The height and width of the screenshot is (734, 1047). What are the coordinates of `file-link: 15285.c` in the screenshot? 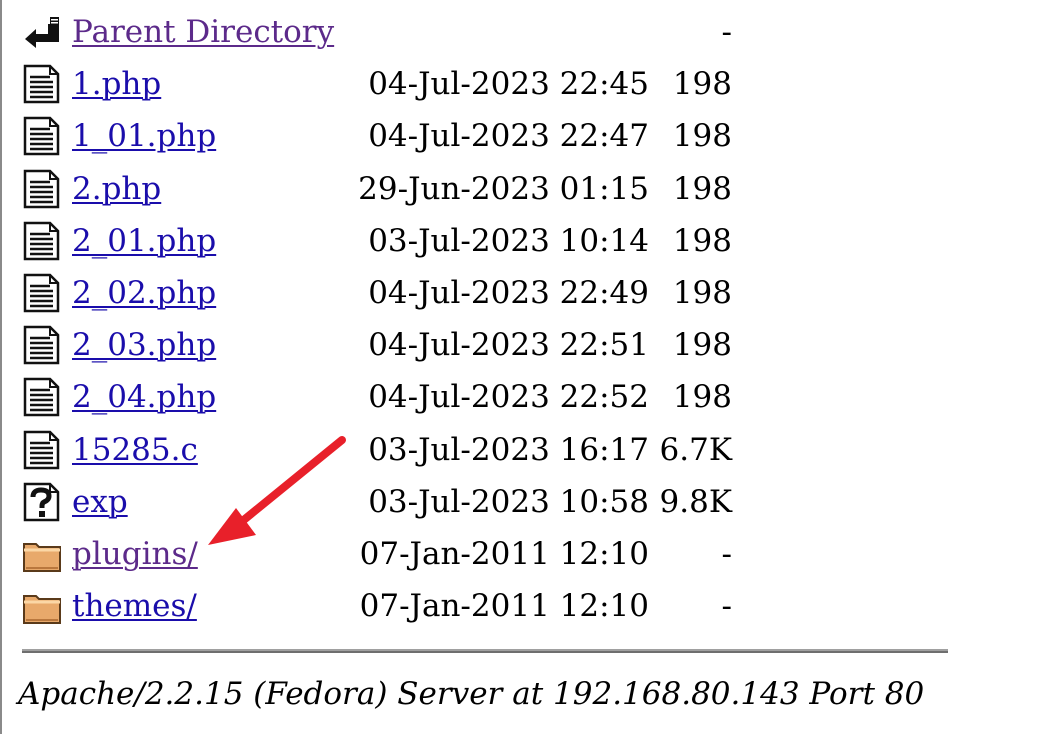 It's located at (135, 450).